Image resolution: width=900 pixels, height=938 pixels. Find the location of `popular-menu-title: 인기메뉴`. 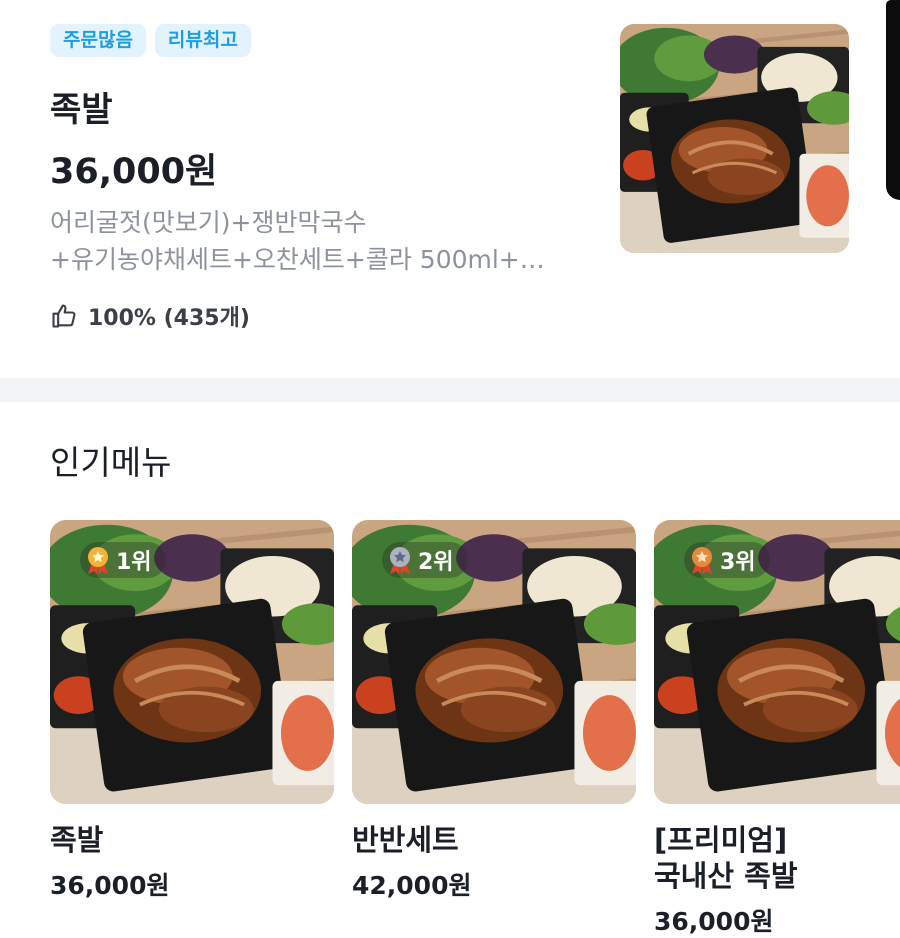

popular-menu-title: 인기메뉴 is located at coordinates (111, 462).